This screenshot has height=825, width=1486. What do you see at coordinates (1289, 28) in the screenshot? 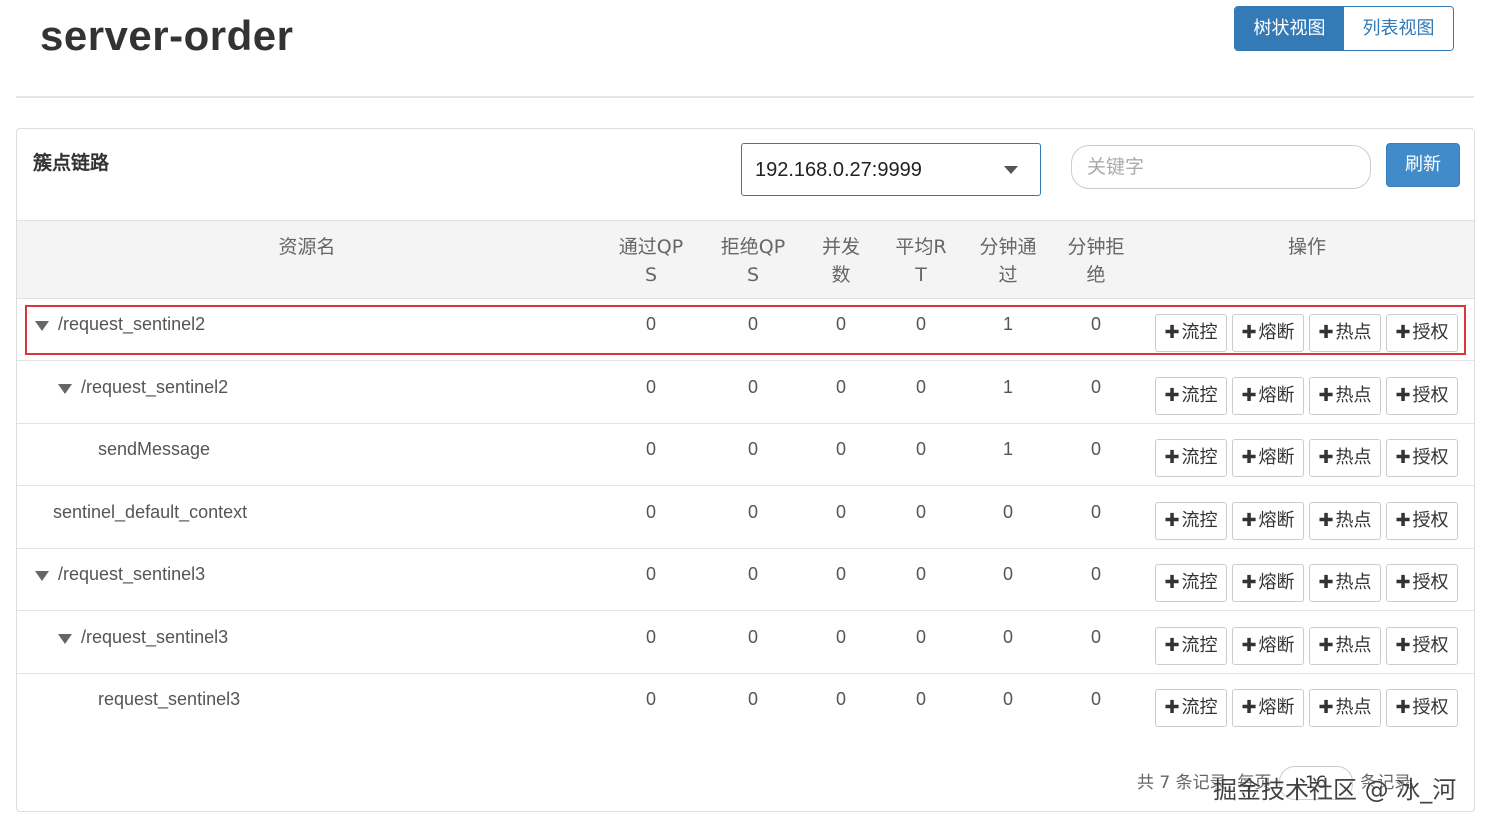
I see `tree-view-button: 树状视图` at bounding box center [1289, 28].